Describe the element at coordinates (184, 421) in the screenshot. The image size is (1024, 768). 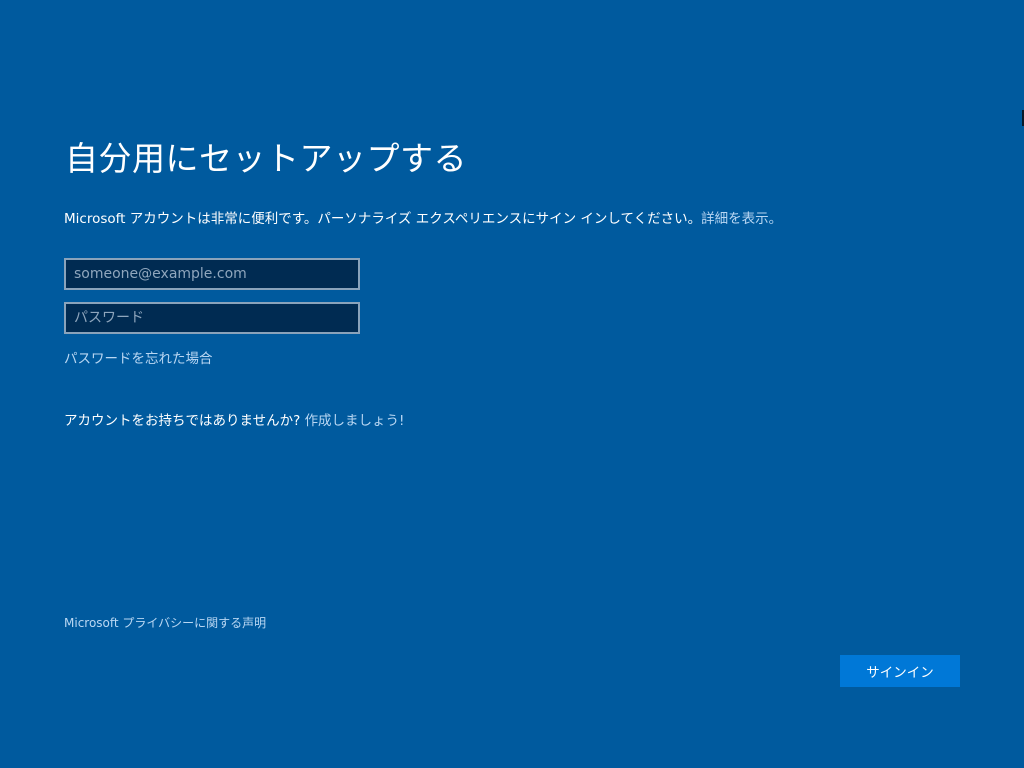
I see `no-account-text: アカウントをお持ちではありませんか?` at that location.